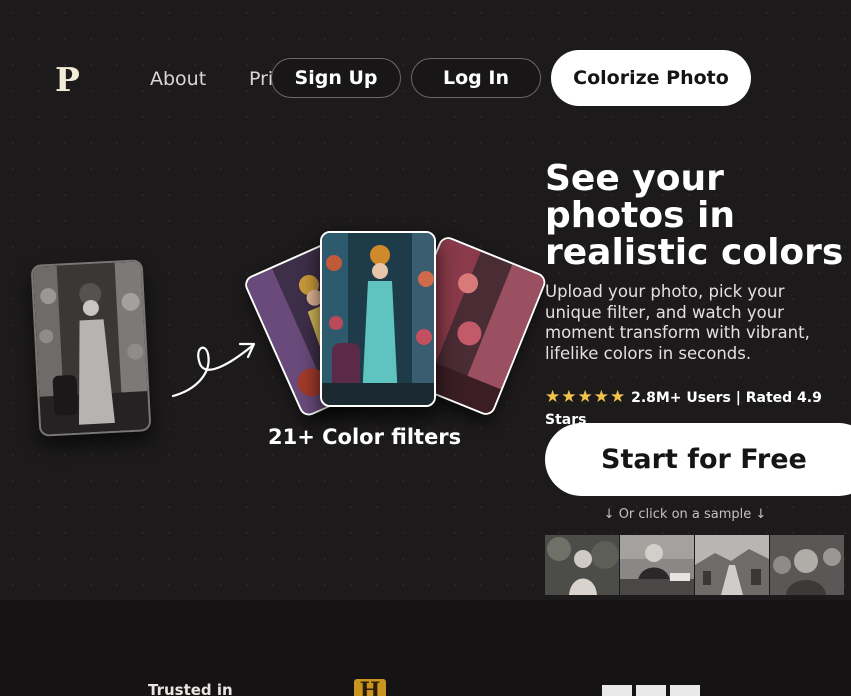 Image resolution: width=851 pixels, height=696 pixels. Describe the element at coordinates (617, 690) in the screenshot. I see `bbc-block-b1` at that location.